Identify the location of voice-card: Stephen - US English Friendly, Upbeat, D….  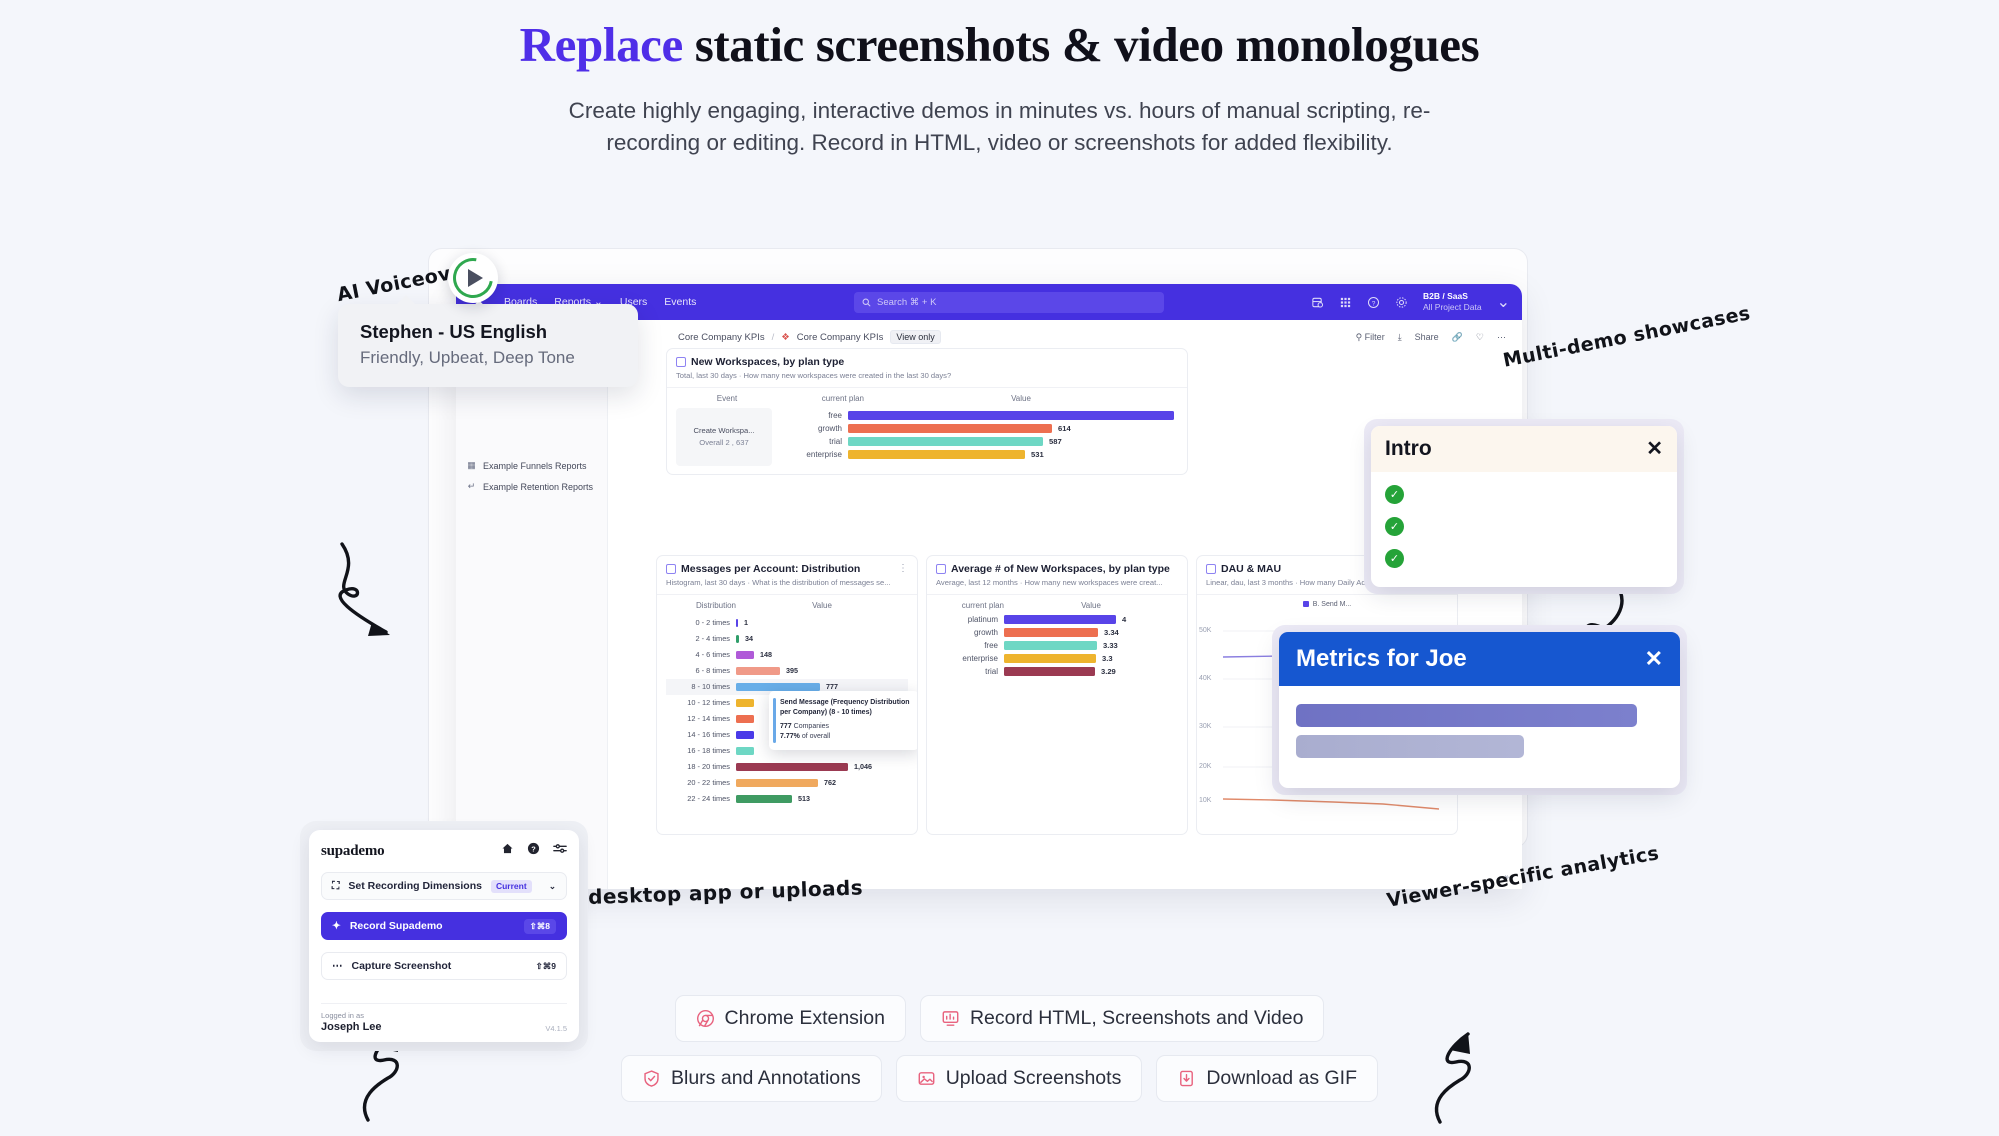
(488, 341).